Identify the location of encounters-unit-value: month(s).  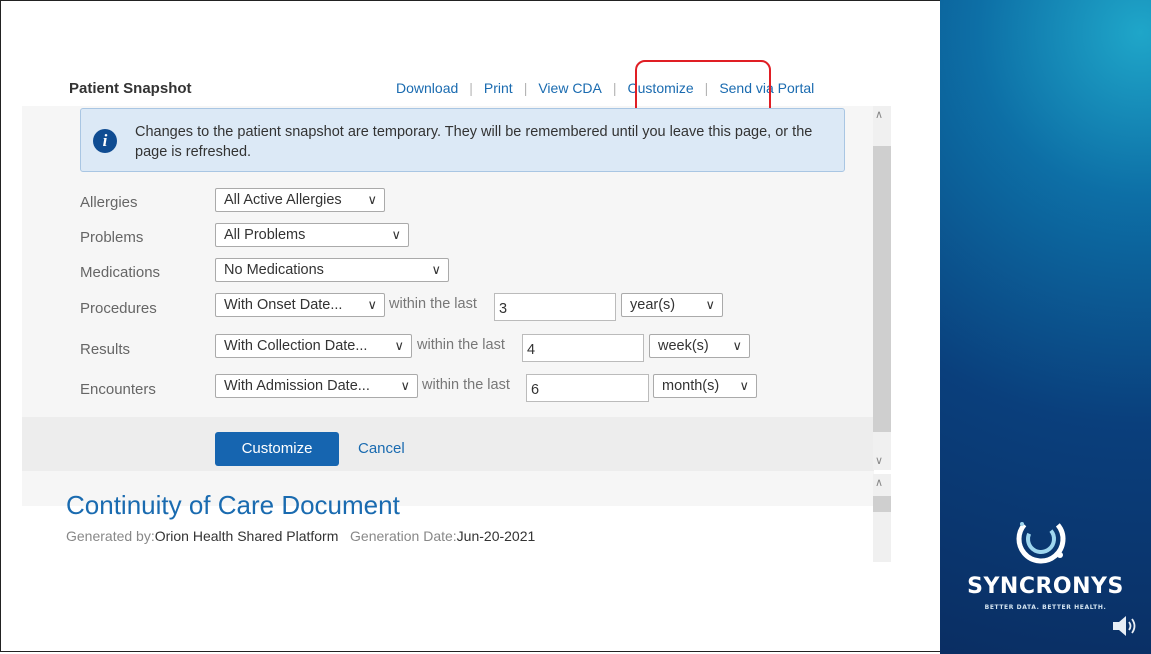
(691, 386).